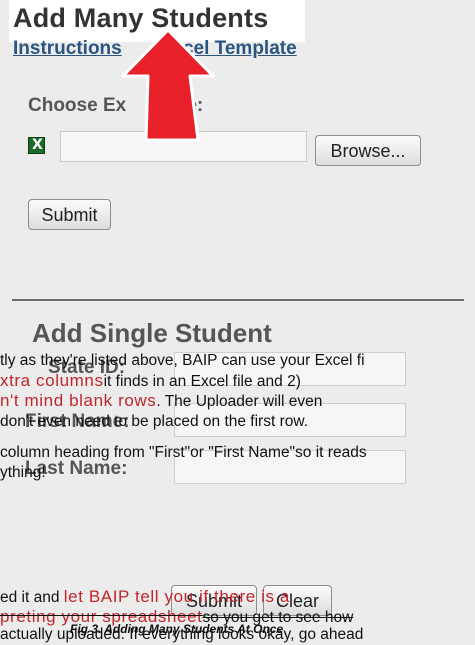 Image resolution: width=475 pixels, height=645 pixels. Describe the element at coordinates (202, 381) in the screenshot. I see `article-line-2-text: it finds in an Excel file and 2)` at that location.